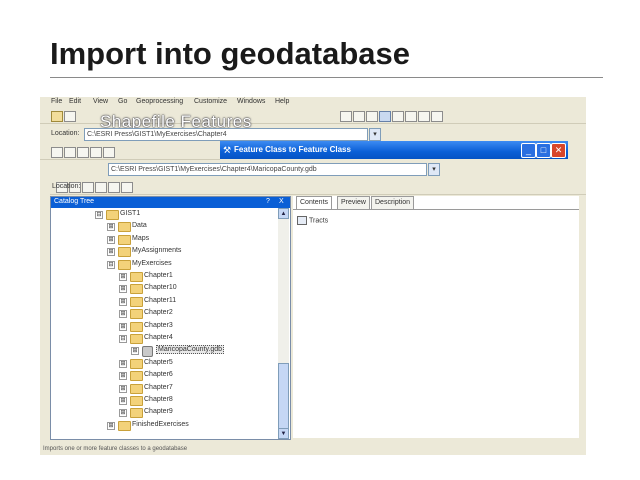  Describe the element at coordinates (109, 152) in the screenshot. I see `thumbnails-icon` at that location.